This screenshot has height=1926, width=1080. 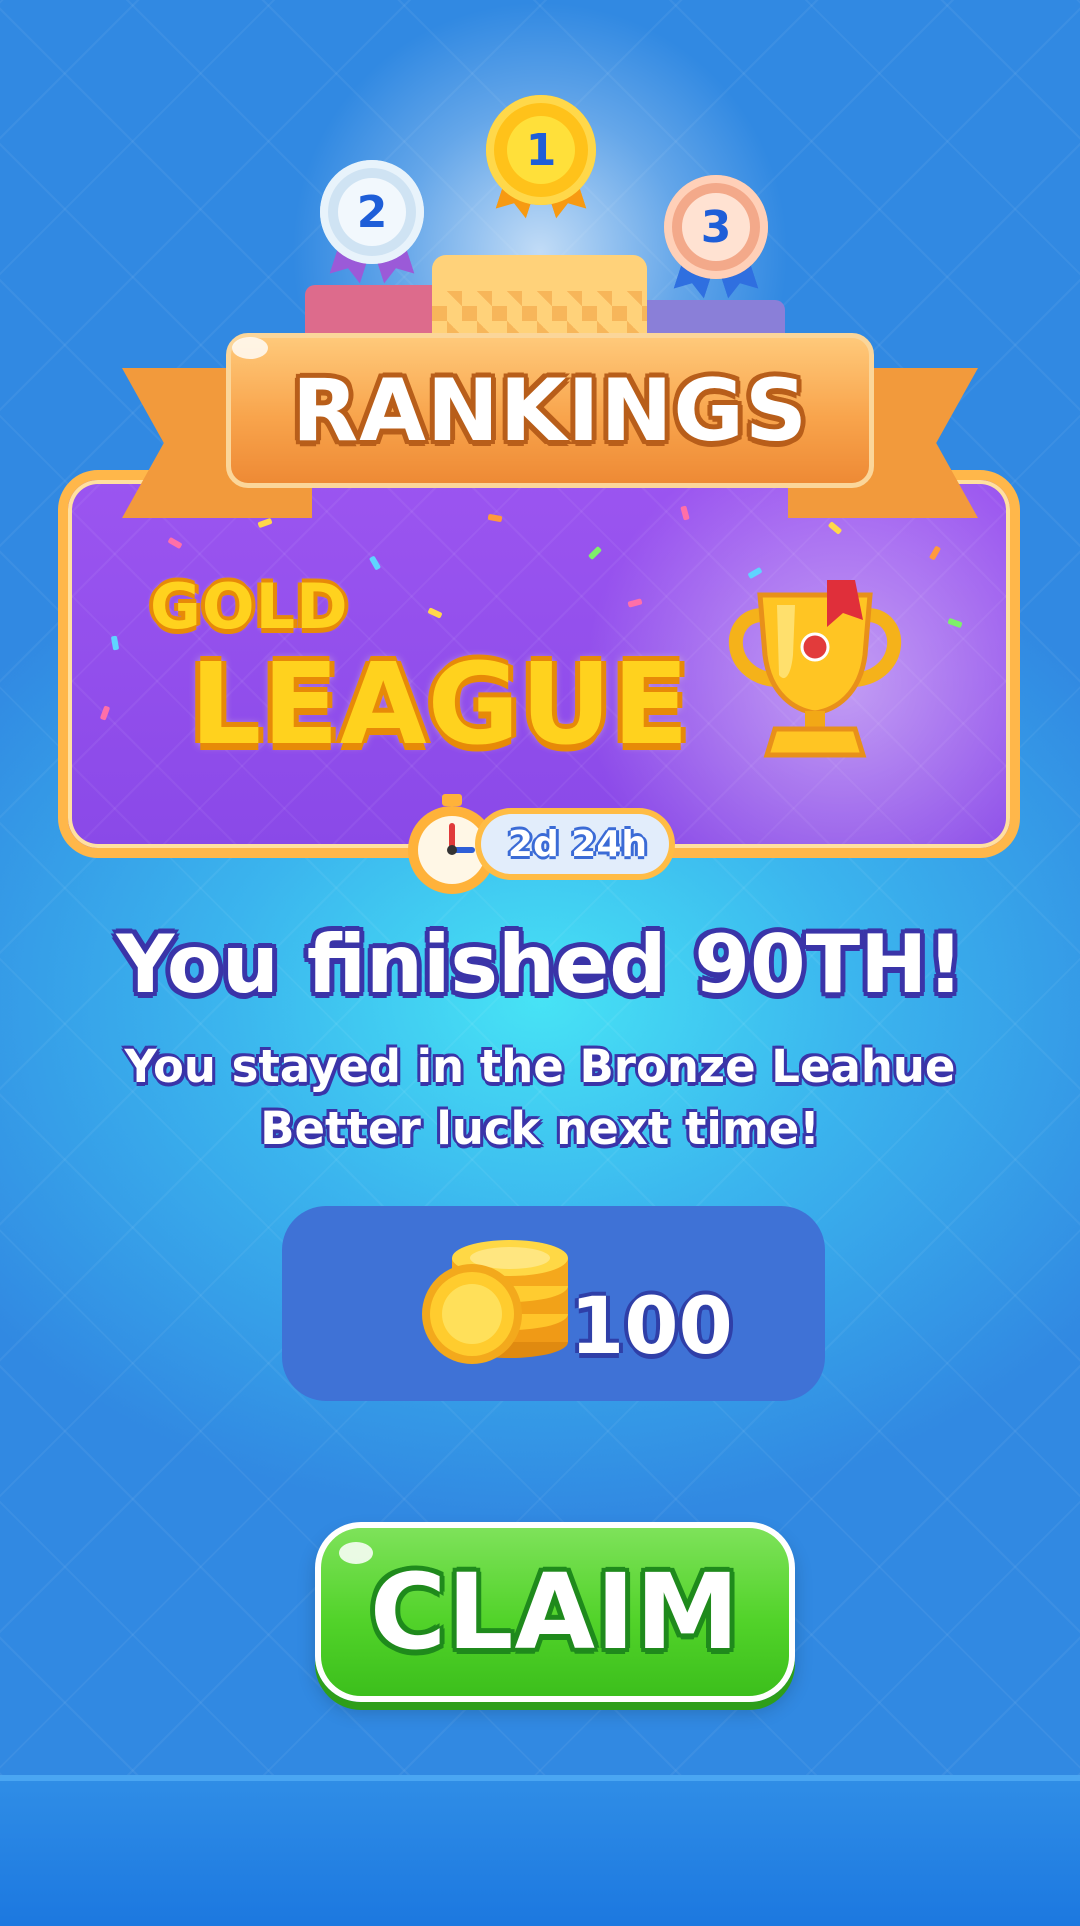 What do you see at coordinates (440, 705) in the screenshot?
I see `league-name-word: LEAGUE` at bounding box center [440, 705].